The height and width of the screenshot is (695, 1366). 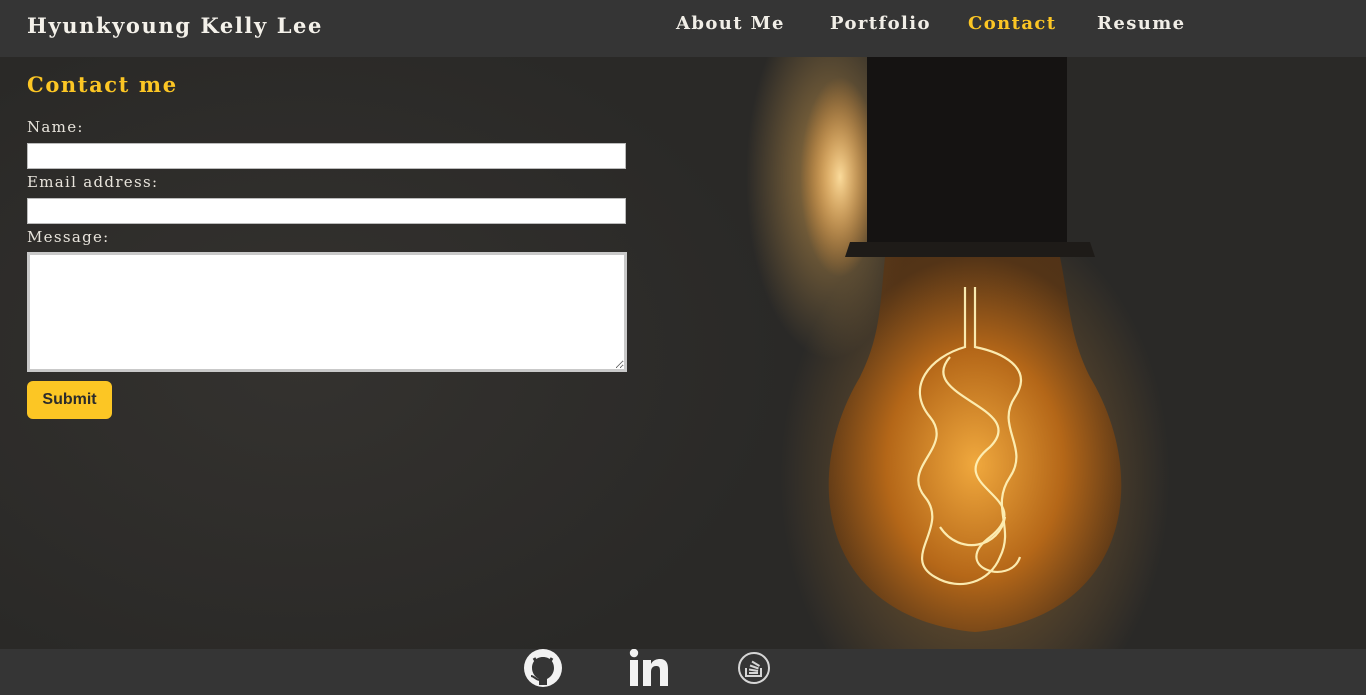 What do you see at coordinates (880, 23) in the screenshot?
I see `nav-portfolio: Portfolio` at bounding box center [880, 23].